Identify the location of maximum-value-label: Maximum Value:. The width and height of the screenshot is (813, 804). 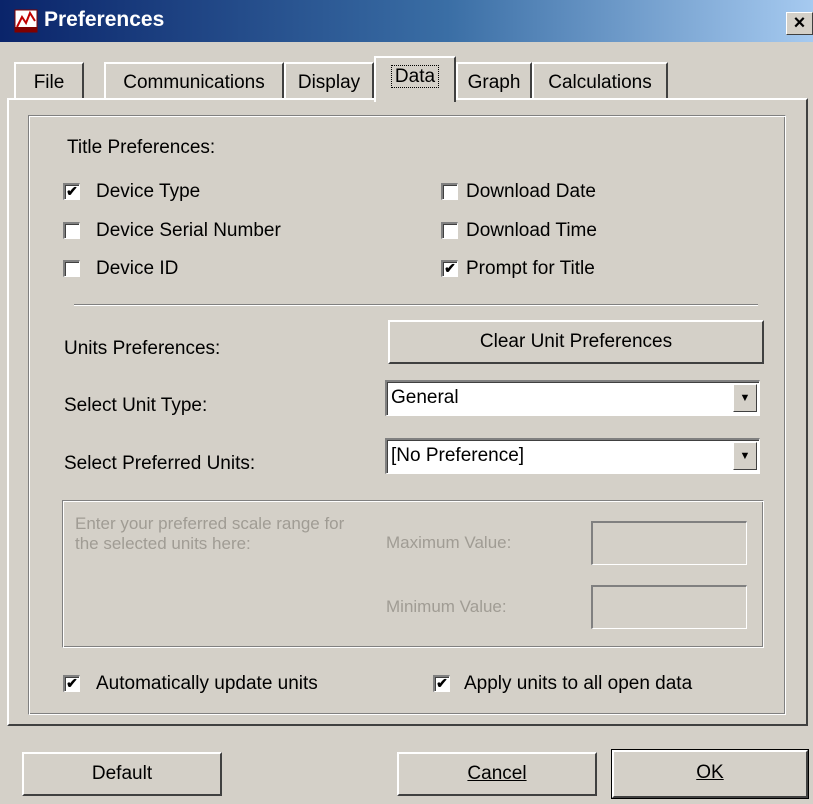
(449, 542).